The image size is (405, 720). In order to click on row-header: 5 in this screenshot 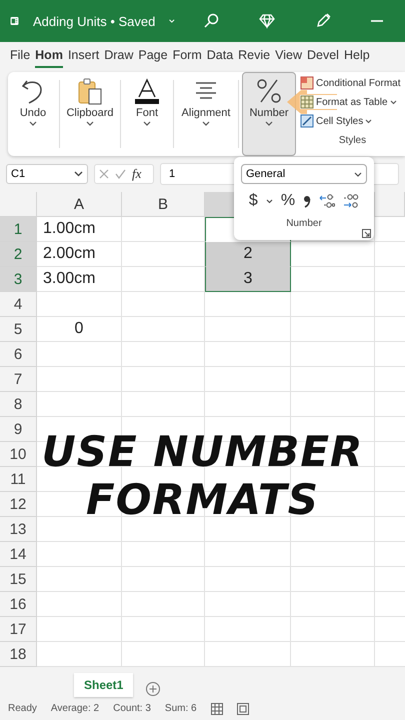, I will do `click(18, 329)`.